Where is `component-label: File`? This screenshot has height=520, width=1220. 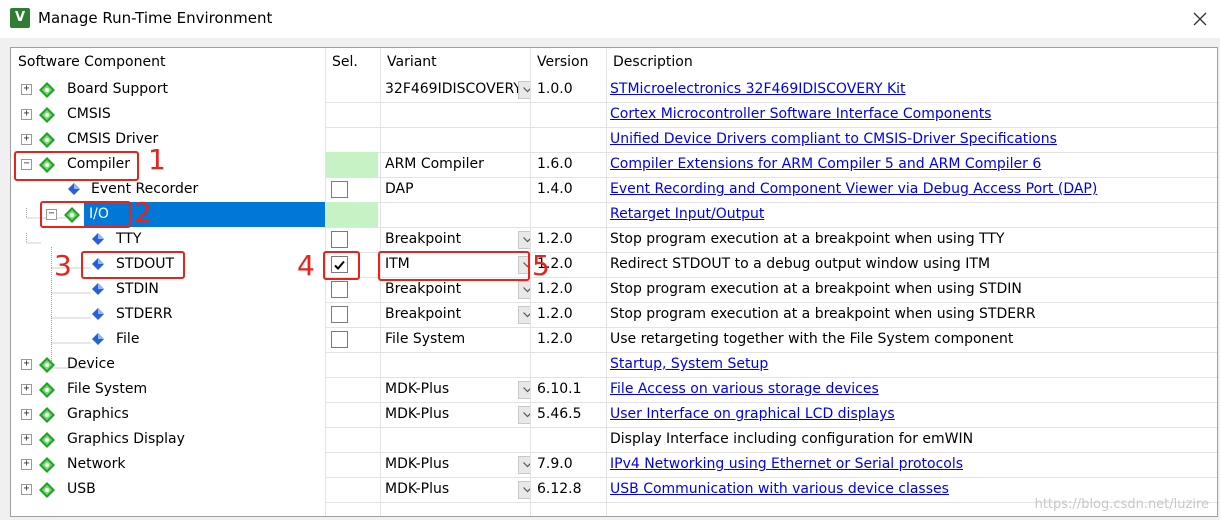 component-label: File is located at coordinates (128, 339).